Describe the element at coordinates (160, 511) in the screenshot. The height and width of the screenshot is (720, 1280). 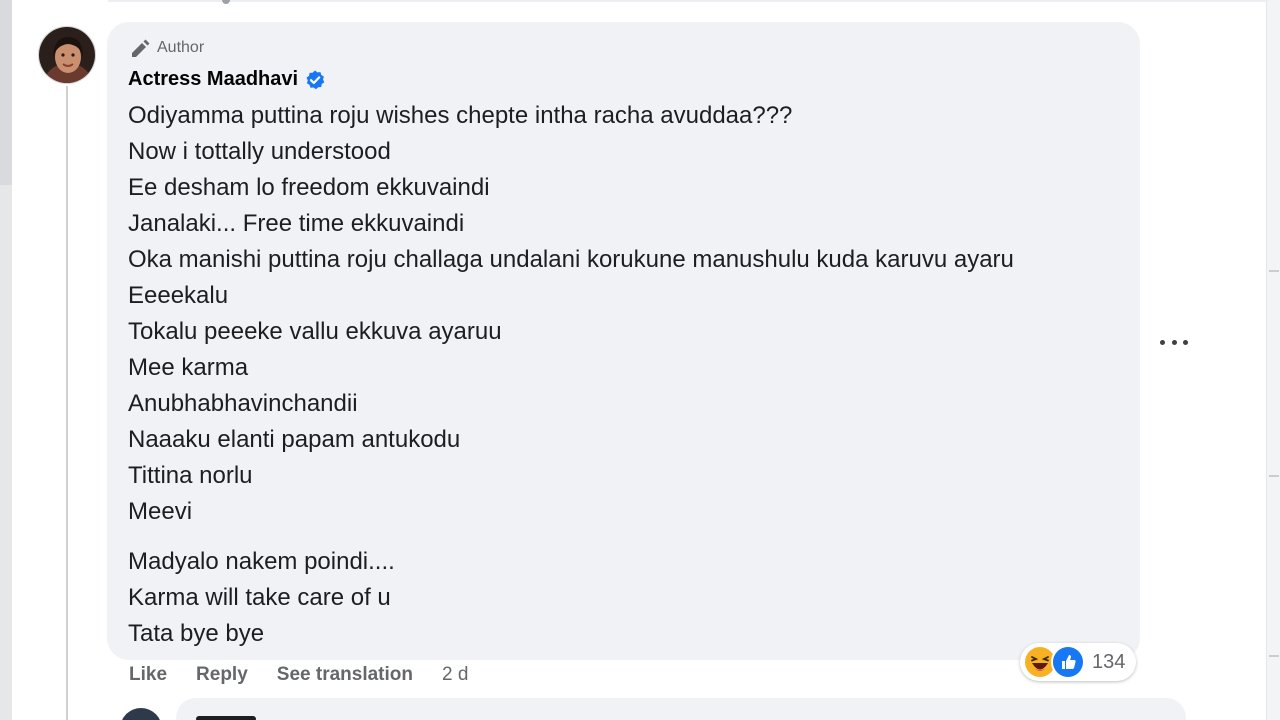
I see `comment-line: Meevi` at that location.